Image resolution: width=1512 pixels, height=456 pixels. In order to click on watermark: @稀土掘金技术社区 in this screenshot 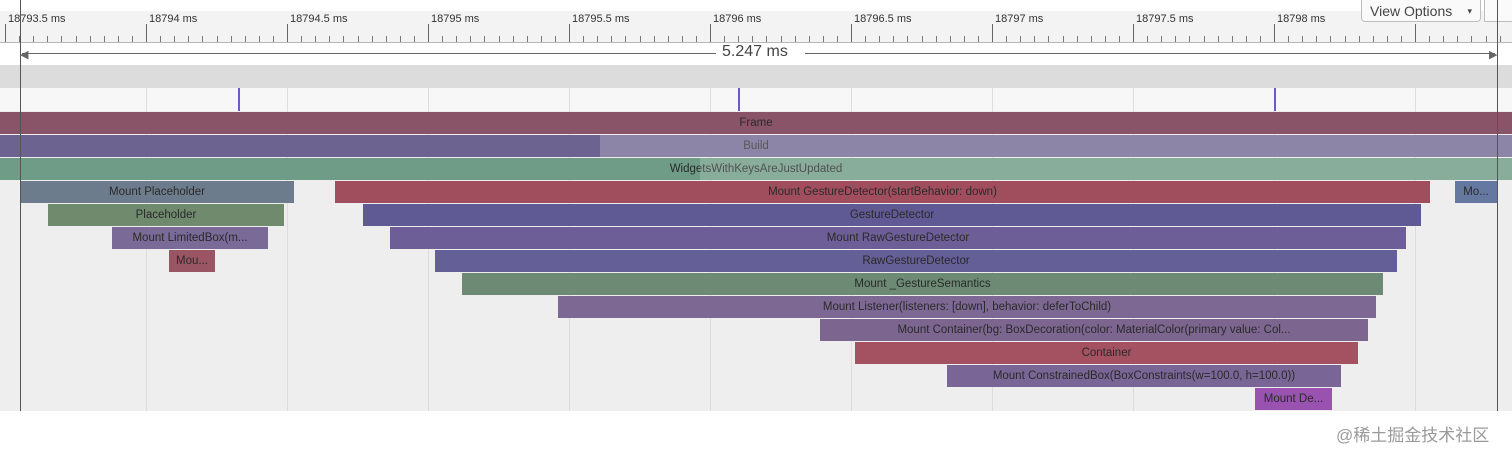, I will do `click(1413, 435)`.